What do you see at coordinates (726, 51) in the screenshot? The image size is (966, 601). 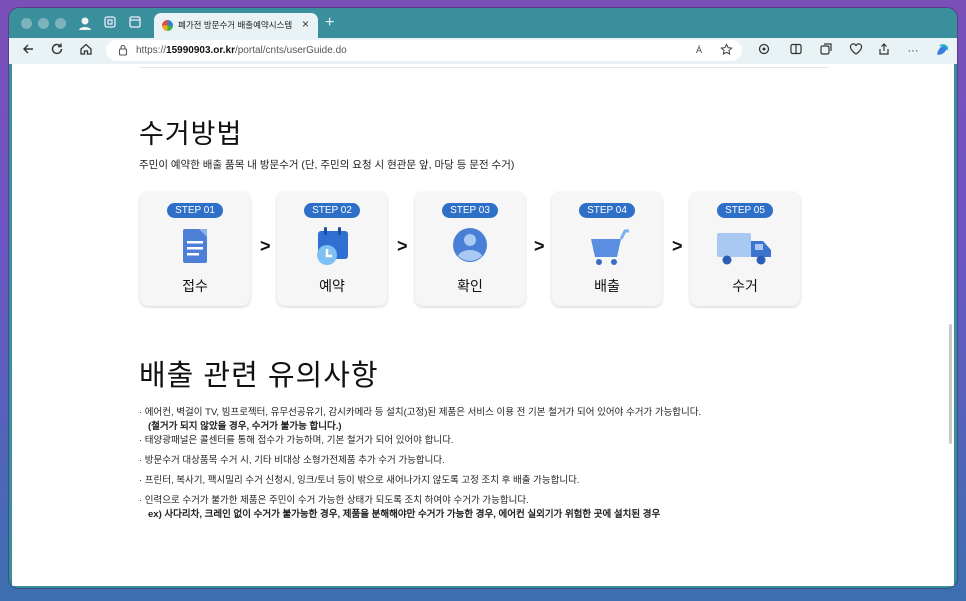 I see `favorite-star-icon` at bounding box center [726, 51].